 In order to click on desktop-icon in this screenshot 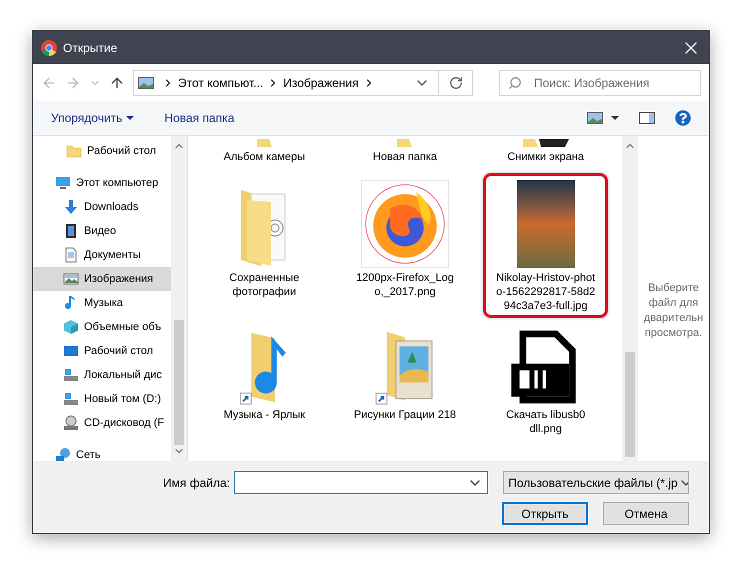, I will do `click(71, 351)`.